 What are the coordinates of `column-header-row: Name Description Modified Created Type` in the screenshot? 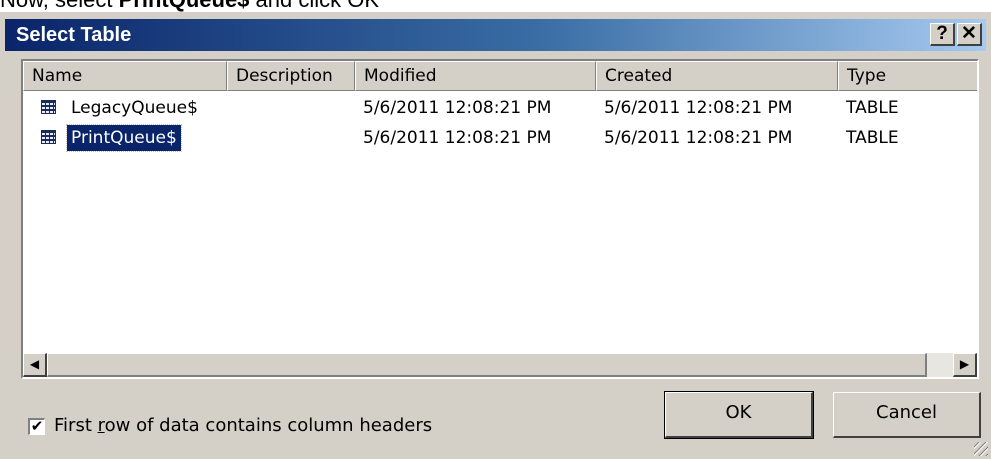 It's located at (500, 76).